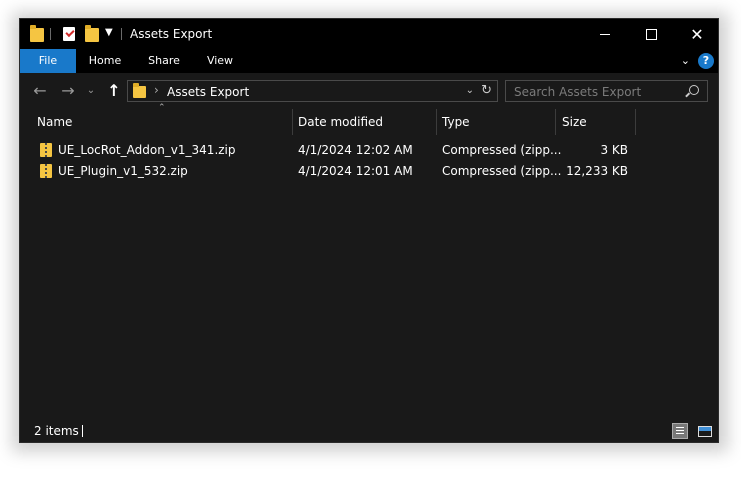 Image resolution: width=741 pixels, height=487 pixels. I want to click on arrow-right-icon: →, so click(68, 90).